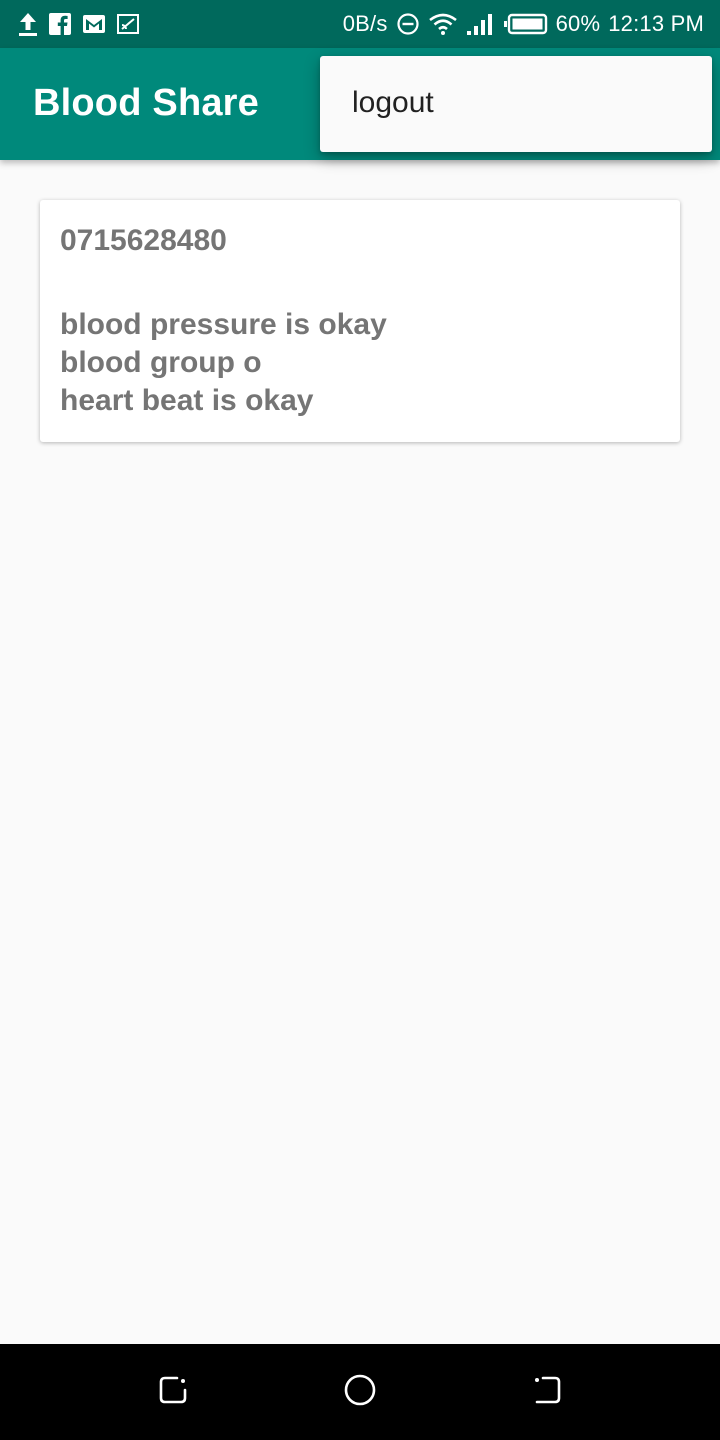 This screenshot has width=720, height=1440. Describe the element at coordinates (128, 24) in the screenshot. I see `screencast-icon` at that location.